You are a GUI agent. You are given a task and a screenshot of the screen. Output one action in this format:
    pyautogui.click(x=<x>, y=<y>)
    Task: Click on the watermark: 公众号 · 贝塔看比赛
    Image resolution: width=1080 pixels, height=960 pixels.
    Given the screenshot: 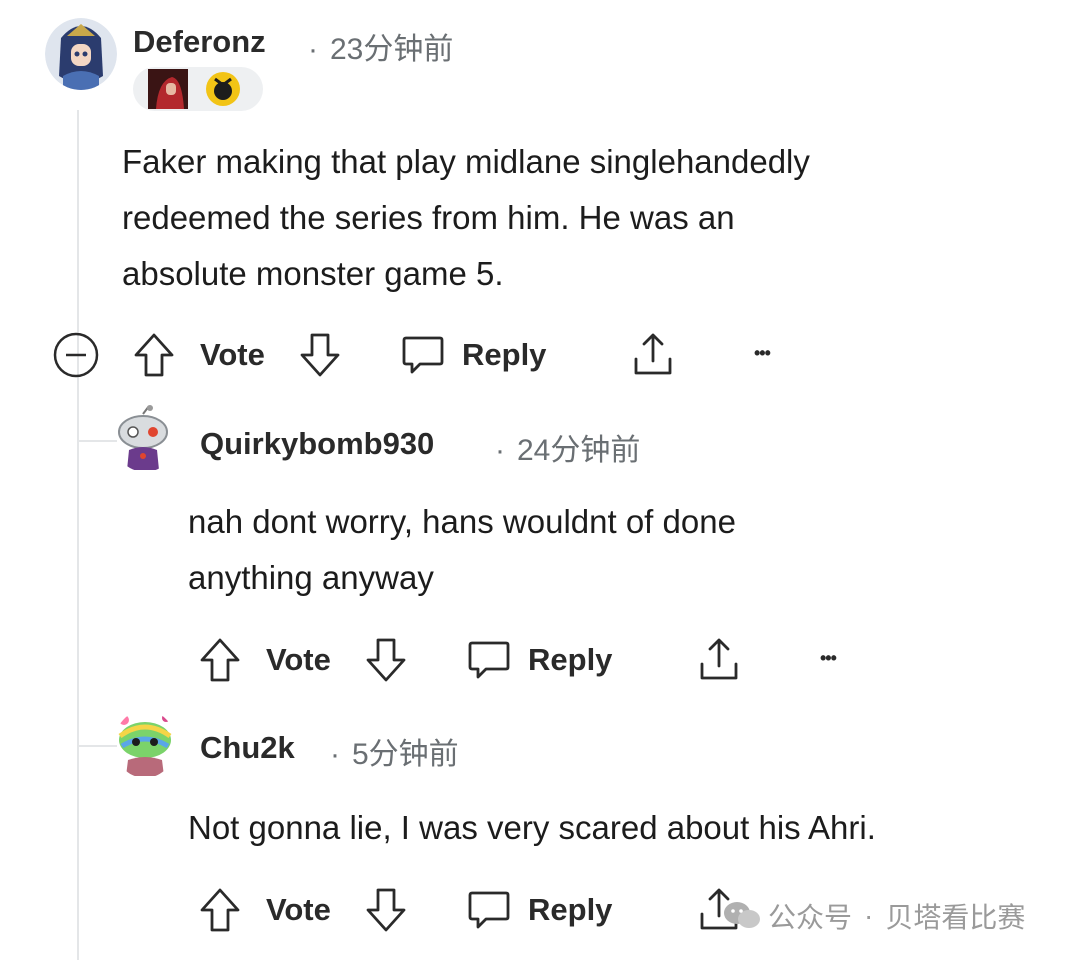 What is the action you would take?
    pyautogui.click(x=873, y=916)
    